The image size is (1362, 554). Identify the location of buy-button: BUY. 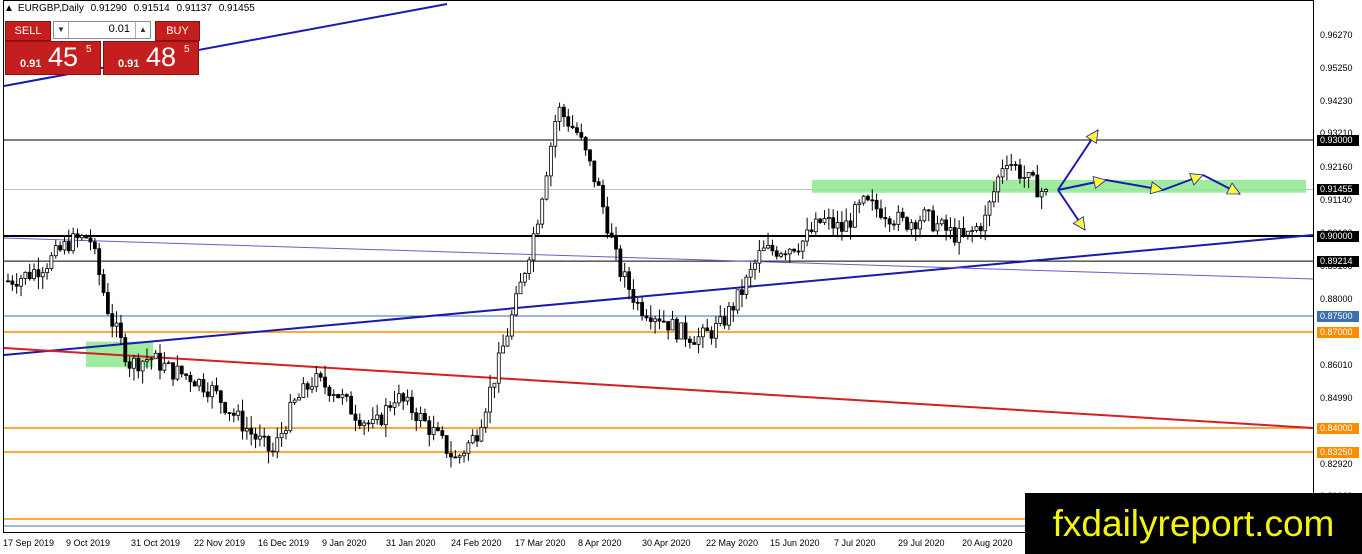
(177, 31).